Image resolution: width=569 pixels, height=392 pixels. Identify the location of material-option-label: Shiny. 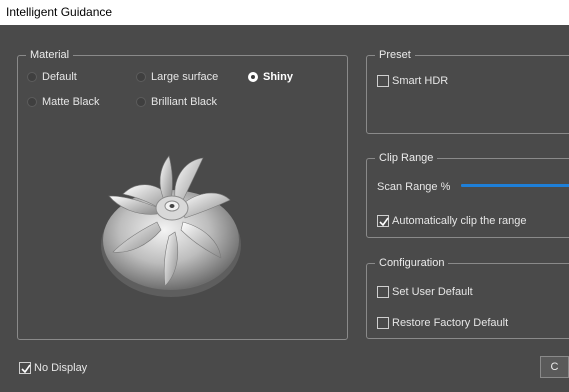
(278, 77).